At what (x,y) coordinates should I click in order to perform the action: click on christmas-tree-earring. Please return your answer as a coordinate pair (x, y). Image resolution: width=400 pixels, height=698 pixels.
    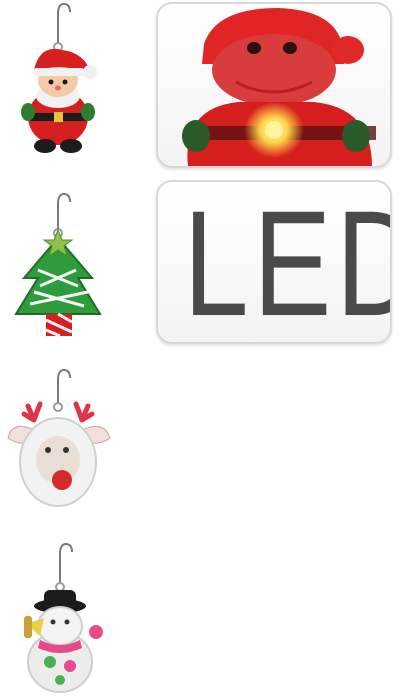
    Looking at the image, I should click on (58, 265).